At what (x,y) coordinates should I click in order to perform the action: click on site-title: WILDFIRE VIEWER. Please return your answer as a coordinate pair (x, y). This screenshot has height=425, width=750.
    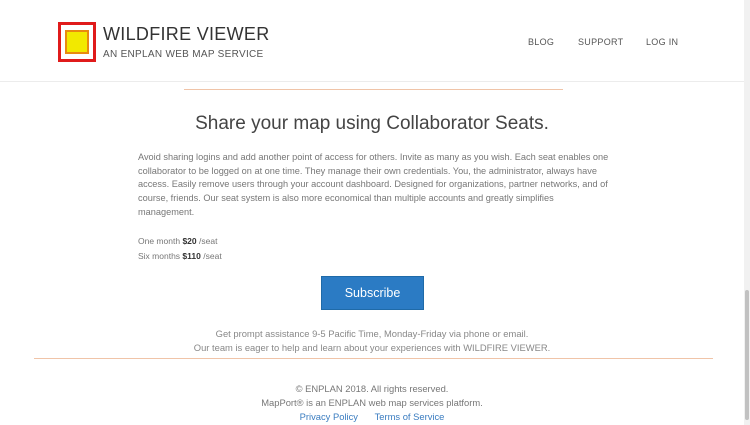
    Looking at the image, I should click on (186, 34).